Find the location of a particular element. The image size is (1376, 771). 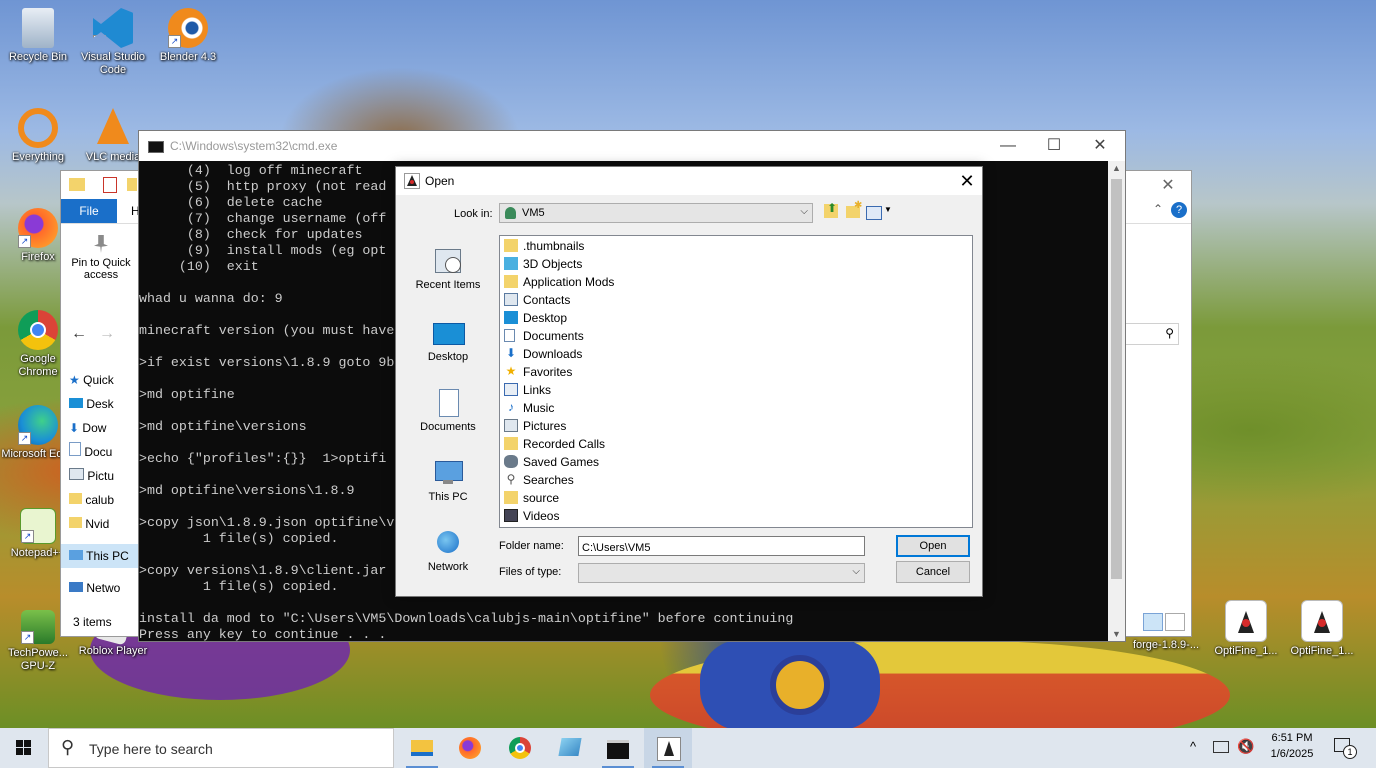

taskbar-app-generic is located at coordinates (570, 748).